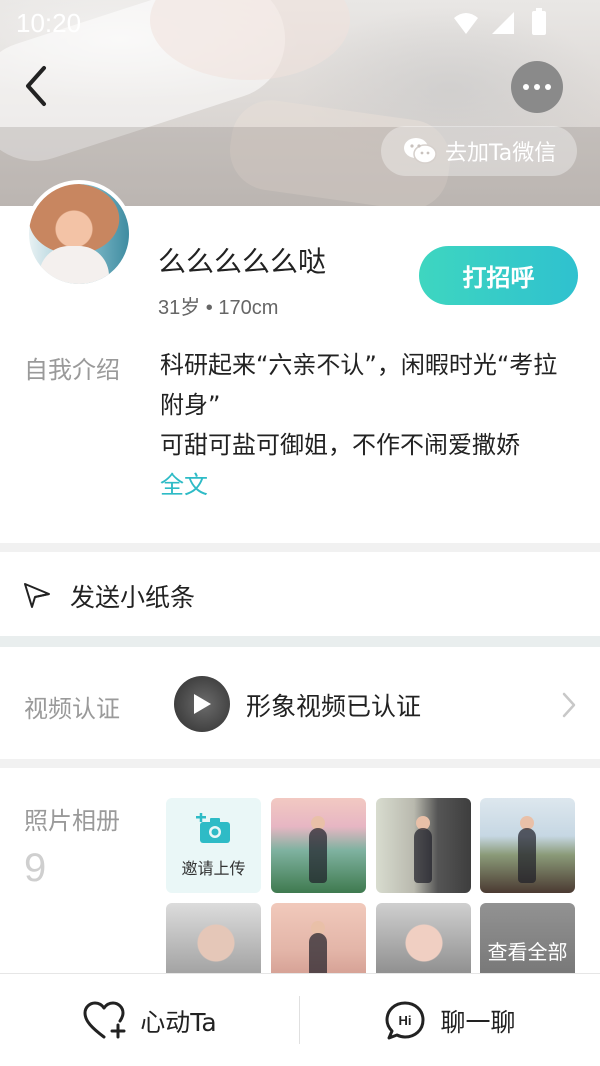  I want to click on chevron-left-icon, so click(36, 86).